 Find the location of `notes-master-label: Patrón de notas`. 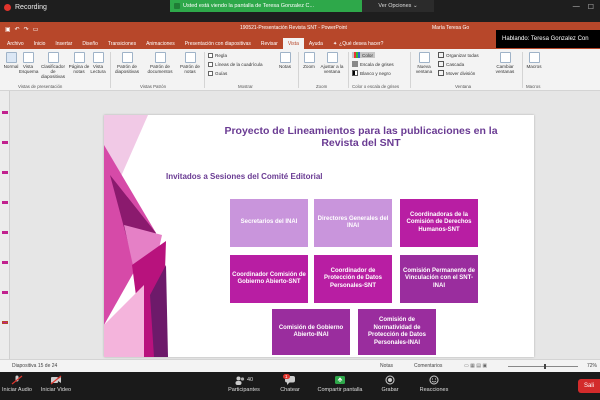

notes-master-label: Patrón de notas is located at coordinates (190, 69).